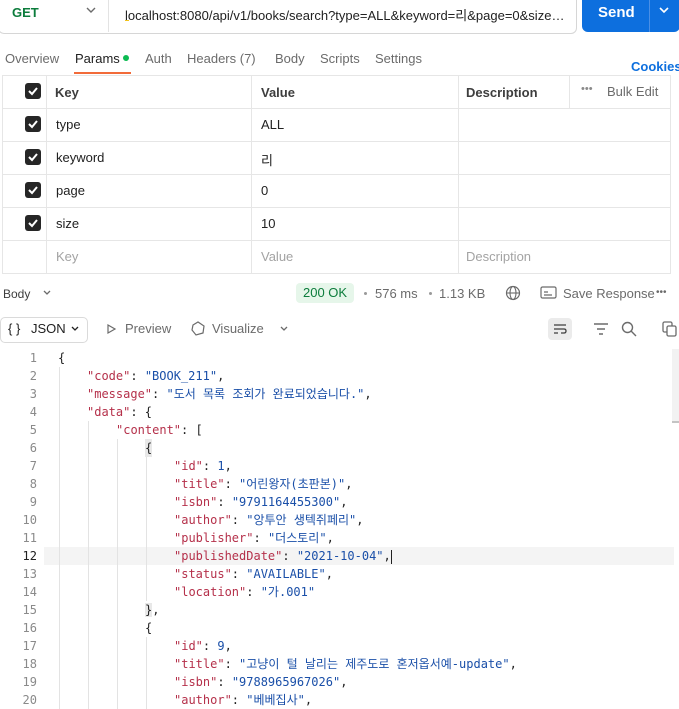 The image size is (679, 709). What do you see at coordinates (148, 328) in the screenshot?
I see `preview-button: Preview` at bounding box center [148, 328].